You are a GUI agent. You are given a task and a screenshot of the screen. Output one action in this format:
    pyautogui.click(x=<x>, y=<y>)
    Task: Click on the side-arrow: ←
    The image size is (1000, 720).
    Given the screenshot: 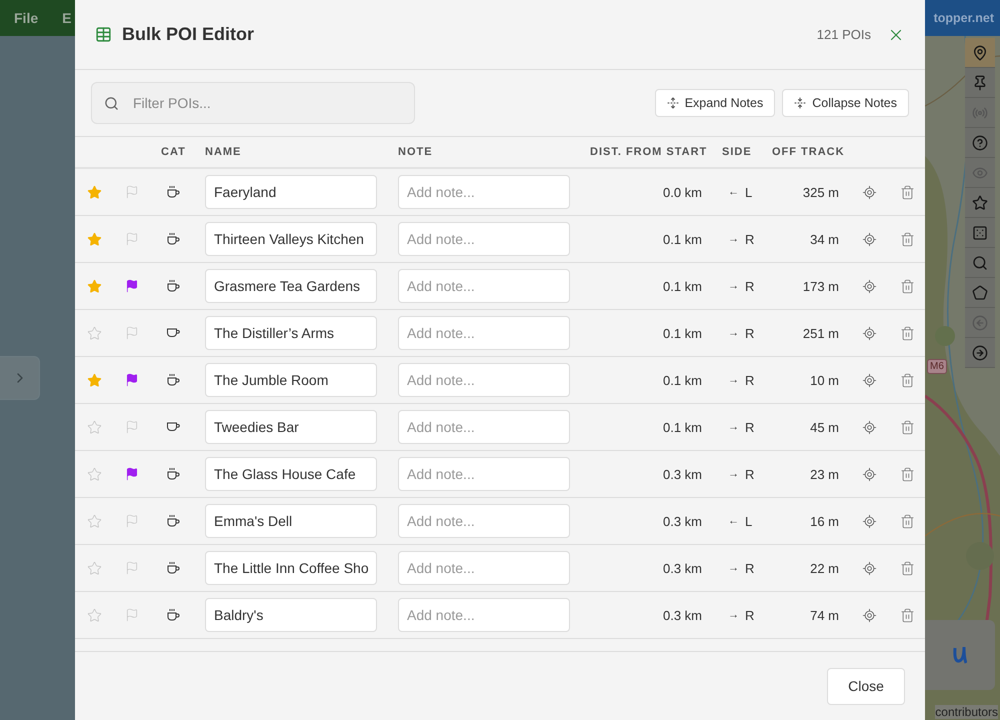 What is the action you would take?
    pyautogui.click(x=733, y=521)
    